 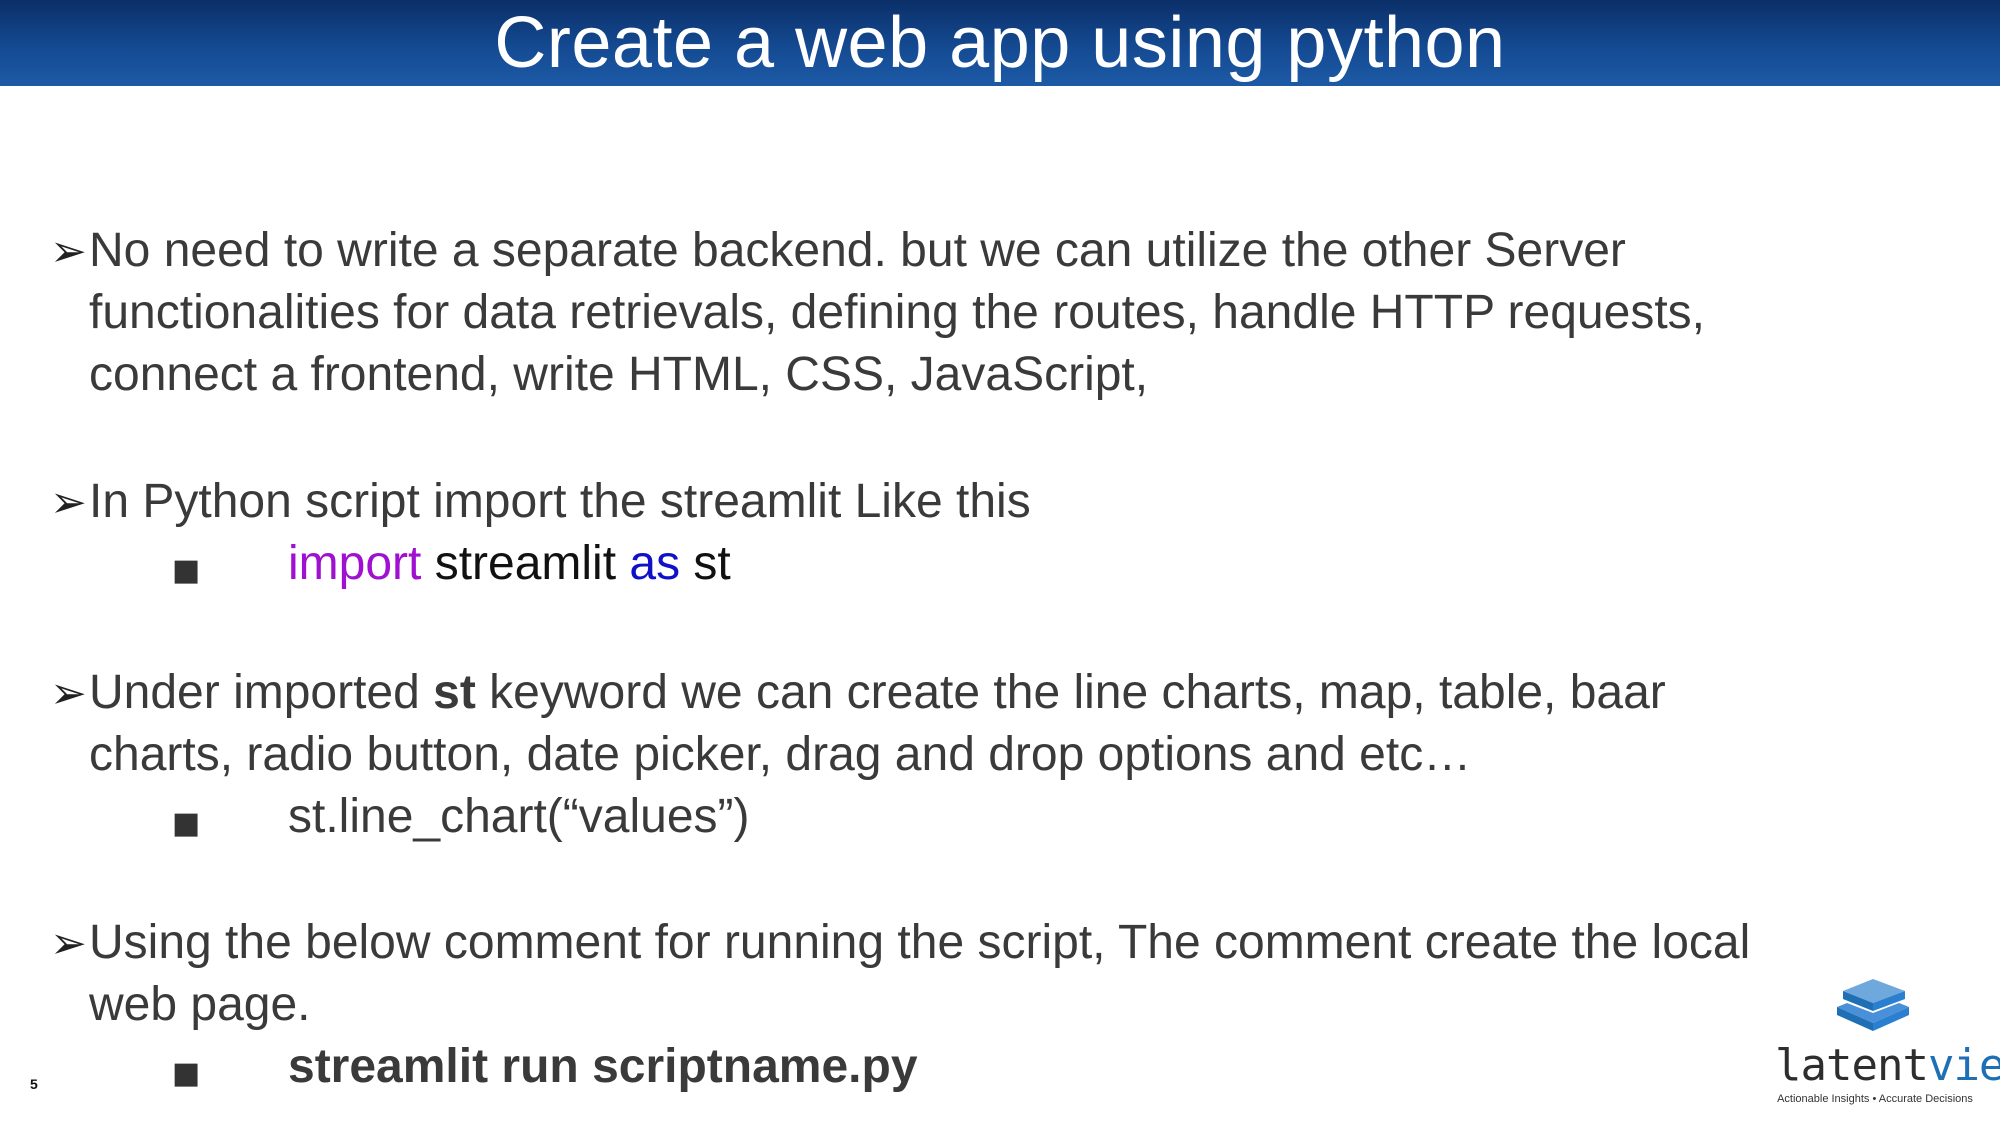 I want to click on bullet-3-prefix: Under imported, so click(x=261, y=692).